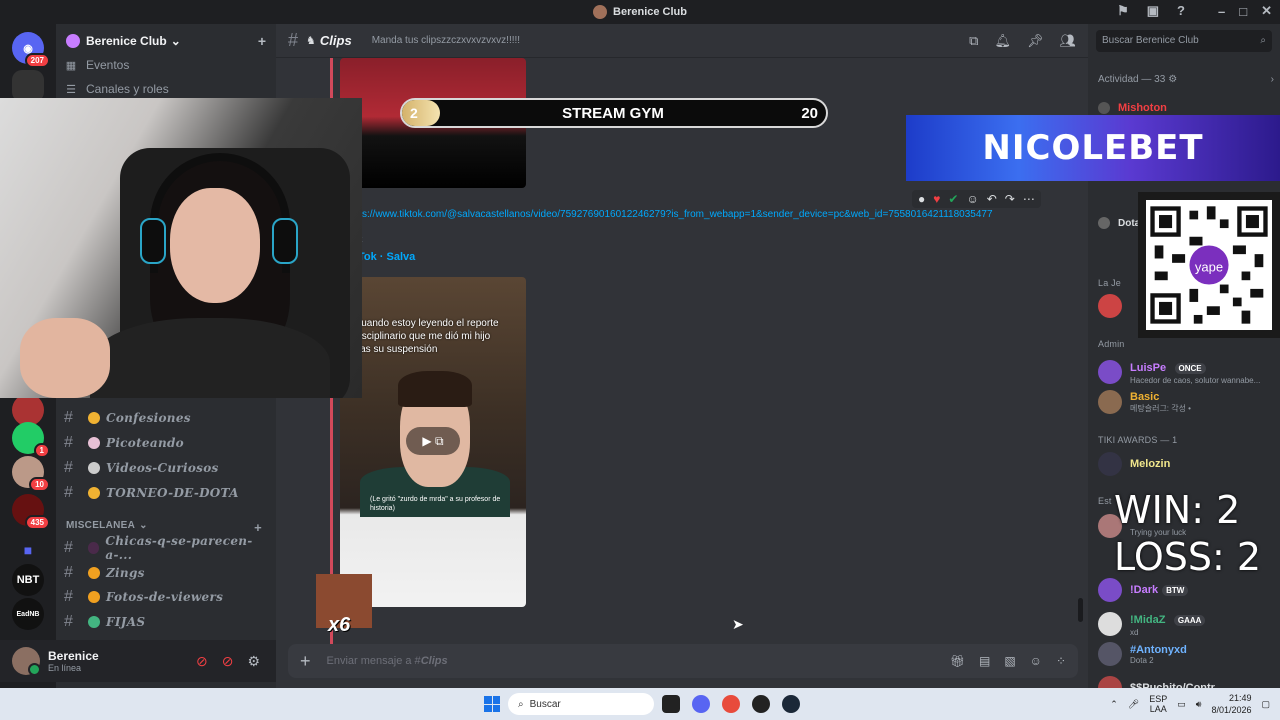 This screenshot has width=1280, height=720. Describe the element at coordinates (1029, 199) in the screenshot. I see `more-icon: ⋯` at that location.